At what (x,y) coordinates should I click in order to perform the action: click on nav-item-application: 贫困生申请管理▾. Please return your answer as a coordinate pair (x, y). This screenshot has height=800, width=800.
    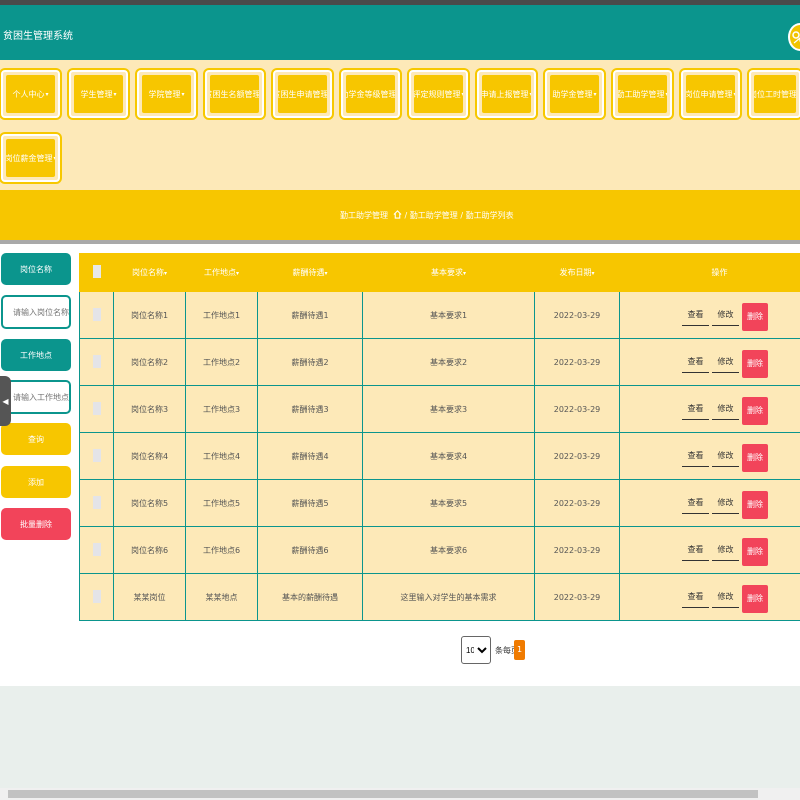
    Looking at the image, I should click on (302, 94).